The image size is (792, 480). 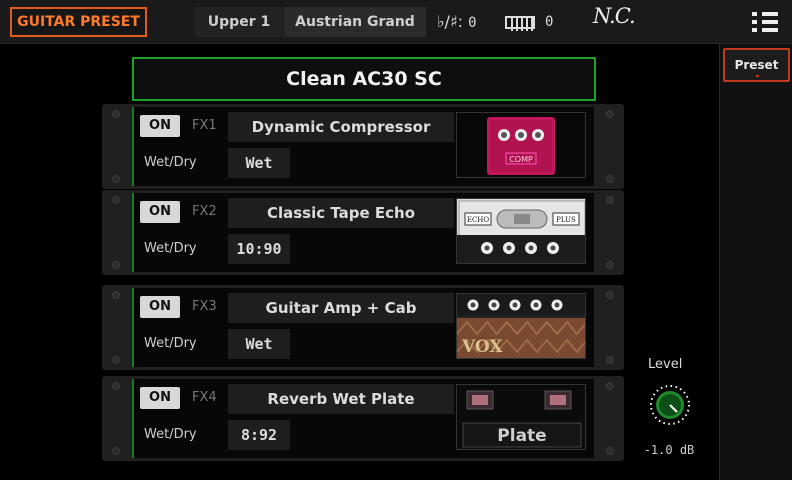 What do you see at coordinates (341, 308) in the screenshot?
I see `fx-name-field: Guitar Amp + Cab` at bounding box center [341, 308].